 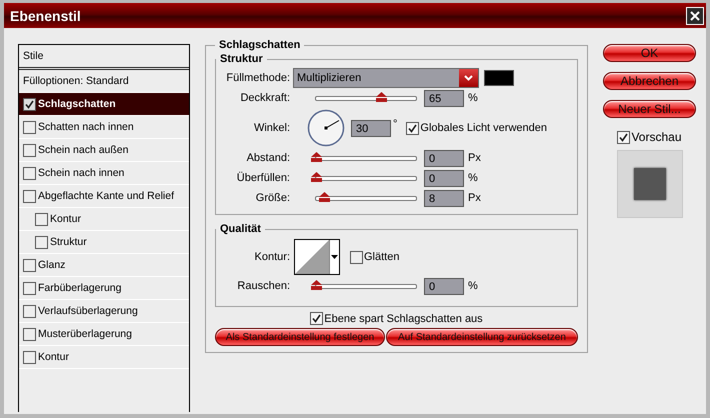 I want to click on number-field: 65, so click(x=444, y=98).